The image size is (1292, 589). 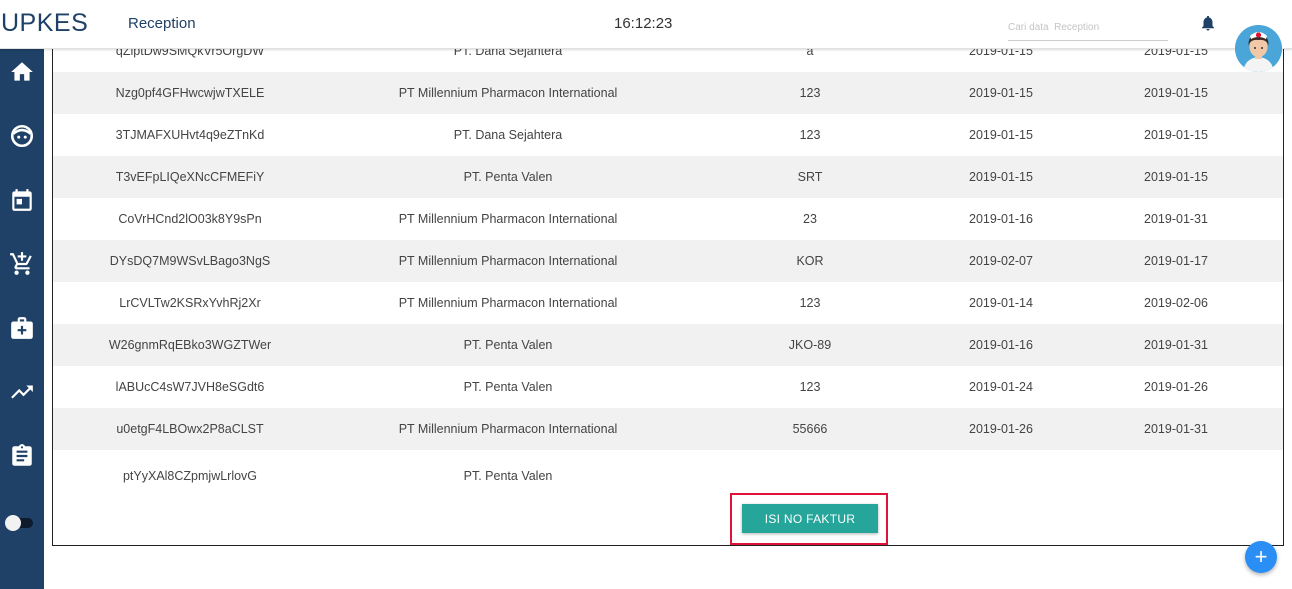 What do you see at coordinates (162, 23) in the screenshot?
I see `page-title: Reception` at bounding box center [162, 23].